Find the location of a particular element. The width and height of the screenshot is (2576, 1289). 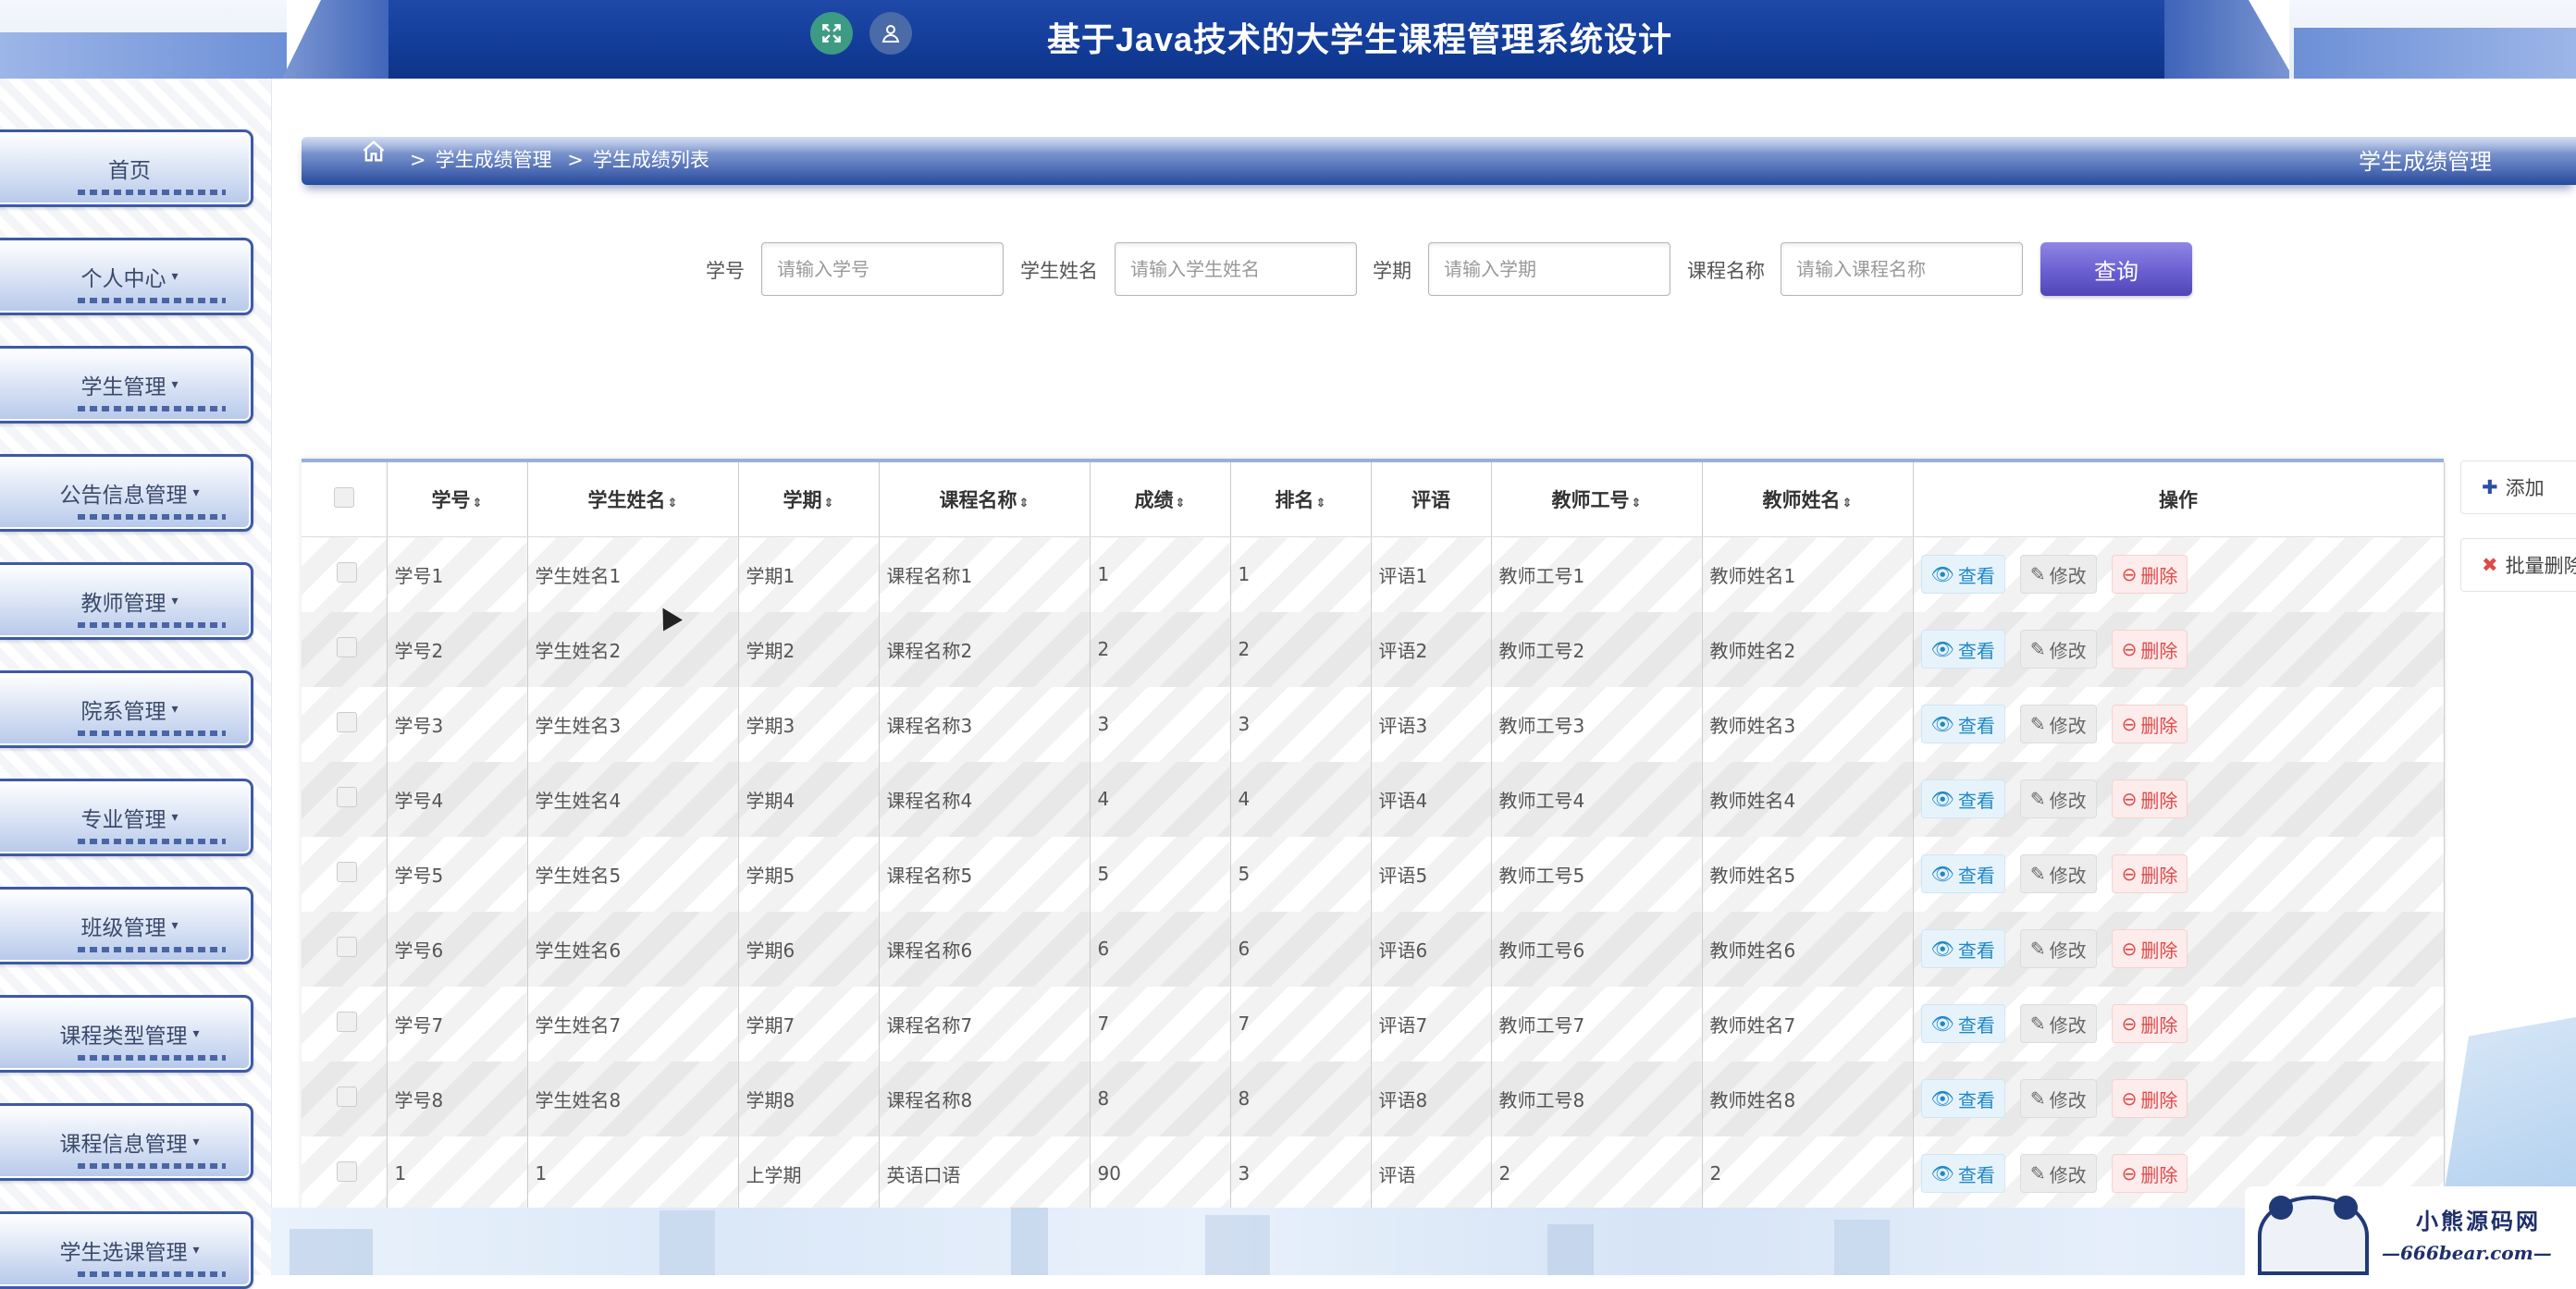

table-cell: 课程名称2 is located at coordinates (985, 649).